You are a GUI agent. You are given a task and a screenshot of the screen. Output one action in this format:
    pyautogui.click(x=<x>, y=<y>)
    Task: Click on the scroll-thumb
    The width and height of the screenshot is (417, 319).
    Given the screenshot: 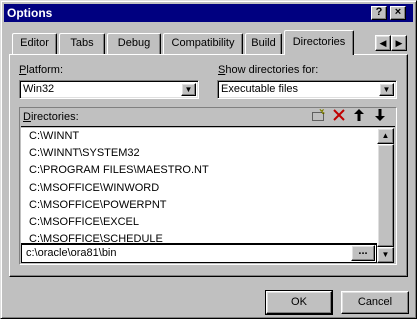 What is the action you would take?
    pyautogui.click(x=385, y=195)
    